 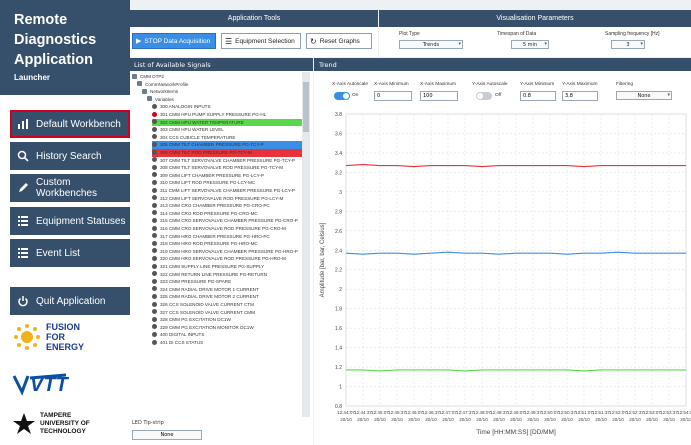 What do you see at coordinates (167, 435) in the screenshot?
I see `led-tipstrip-select: None` at bounding box center [167, 435].